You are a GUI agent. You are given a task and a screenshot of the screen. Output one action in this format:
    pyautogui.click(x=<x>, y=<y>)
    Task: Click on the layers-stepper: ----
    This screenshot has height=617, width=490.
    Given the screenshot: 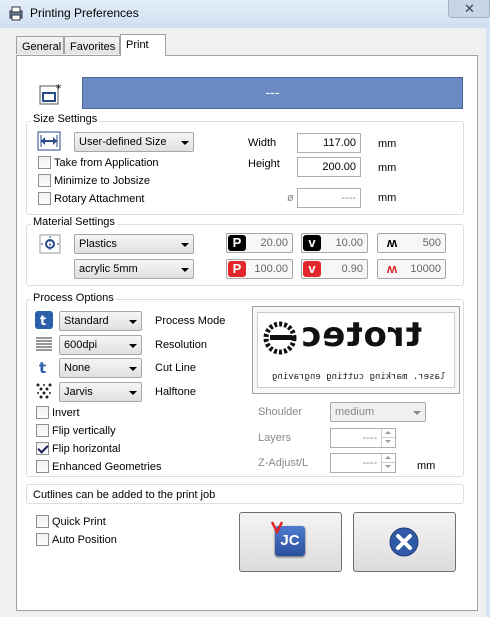 What is the action you would take?
    pyautogui.click(x=363, y=438)
    